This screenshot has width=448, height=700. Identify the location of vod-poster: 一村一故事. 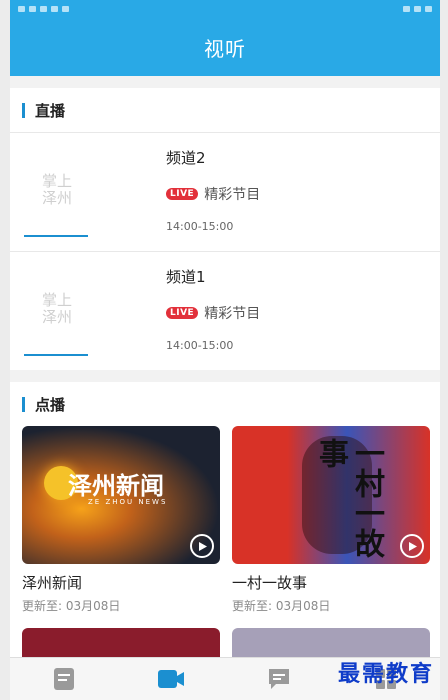
(331, 495).